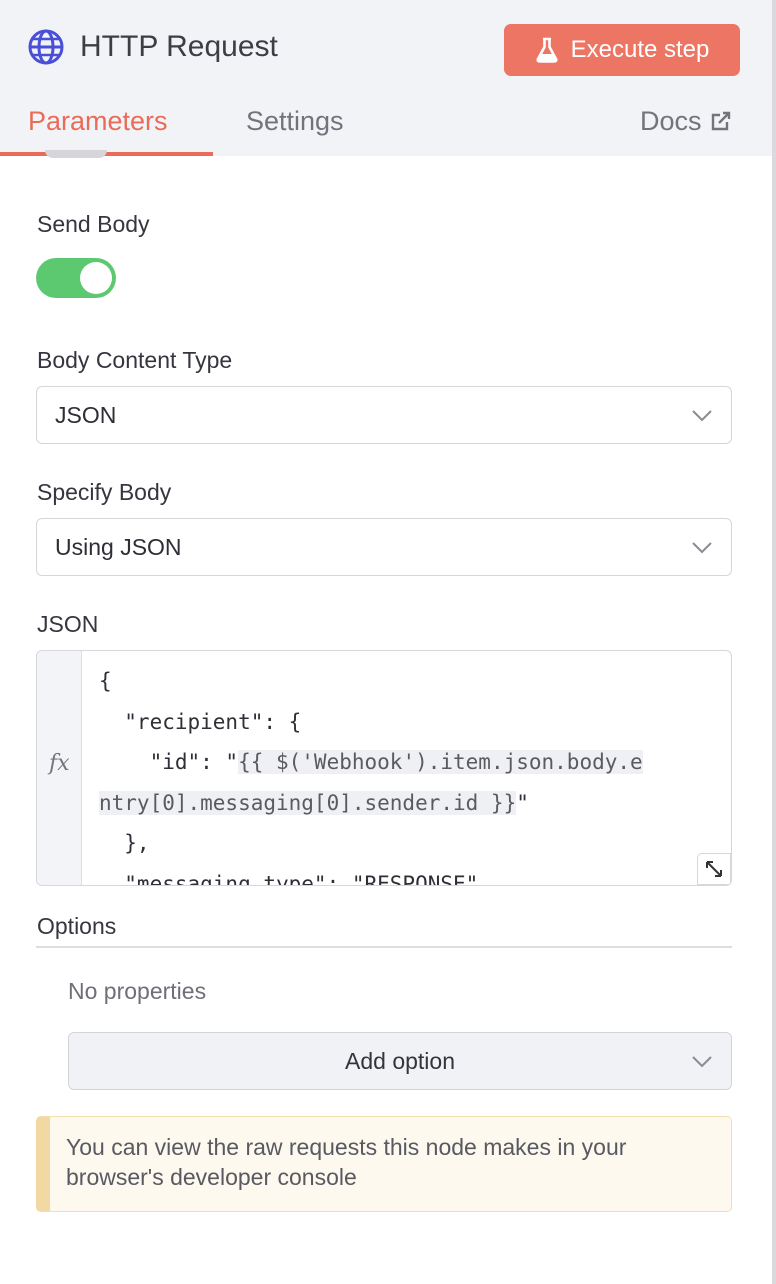 Image resolution: width=776 pixels, height=1284 pixels. Describe the element at coordinates (98, 121) in the screenshot. I see `tab-parameters: Parameters` at that location.